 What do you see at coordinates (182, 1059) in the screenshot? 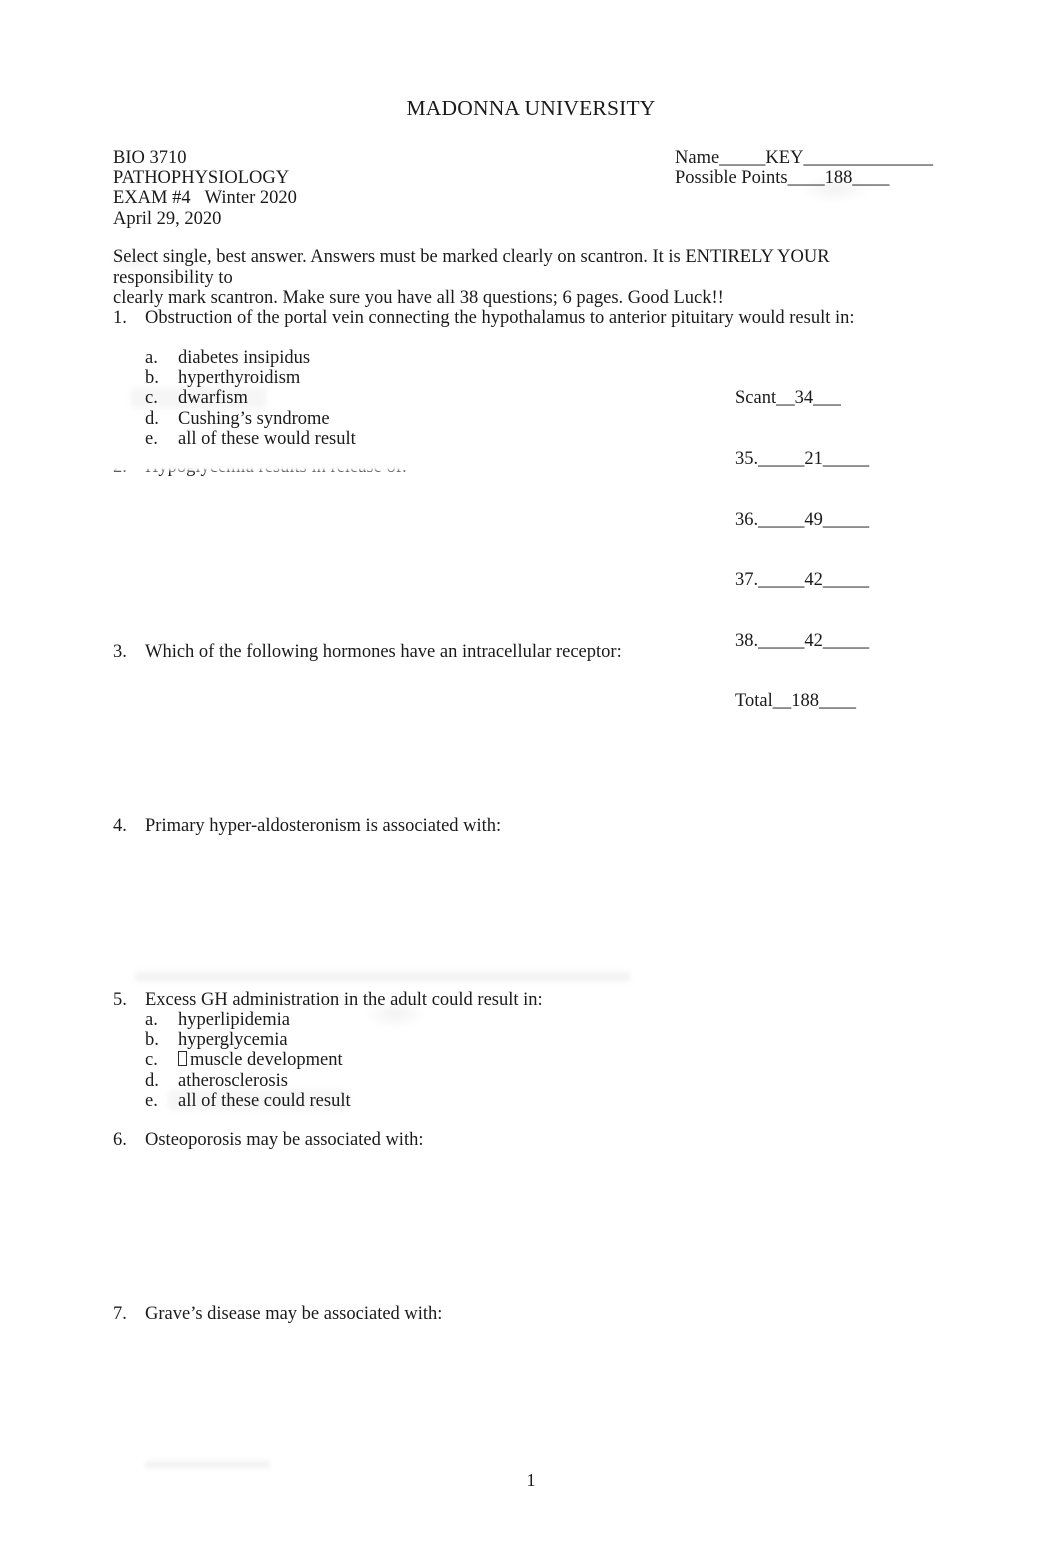
I see `missing-glyph-box-icon` at bounding box center [182, 1059].